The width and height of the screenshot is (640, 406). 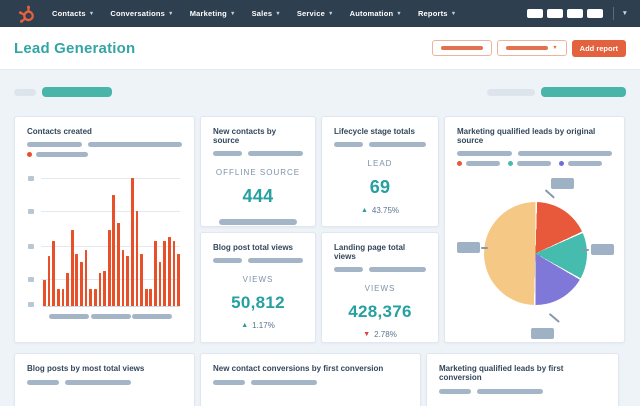 I want to click on nav-item-reports: Reports ▼, so click(x=437, y=13).